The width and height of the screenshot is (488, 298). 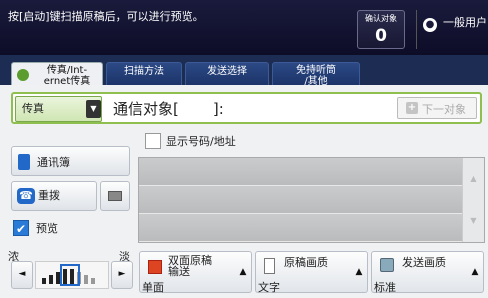 I want to click on show-number-label: 显示号码/地址, so click(x=201, y=141).